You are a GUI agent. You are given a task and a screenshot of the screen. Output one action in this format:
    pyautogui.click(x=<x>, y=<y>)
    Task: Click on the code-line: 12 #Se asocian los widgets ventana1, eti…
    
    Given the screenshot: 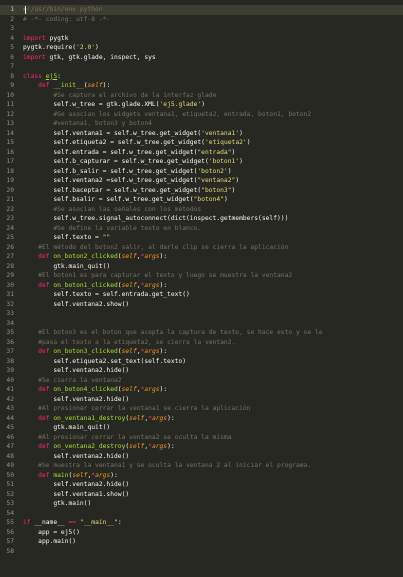 What is the action you would take?
    pyautogui.click(x=201, y=115)
    